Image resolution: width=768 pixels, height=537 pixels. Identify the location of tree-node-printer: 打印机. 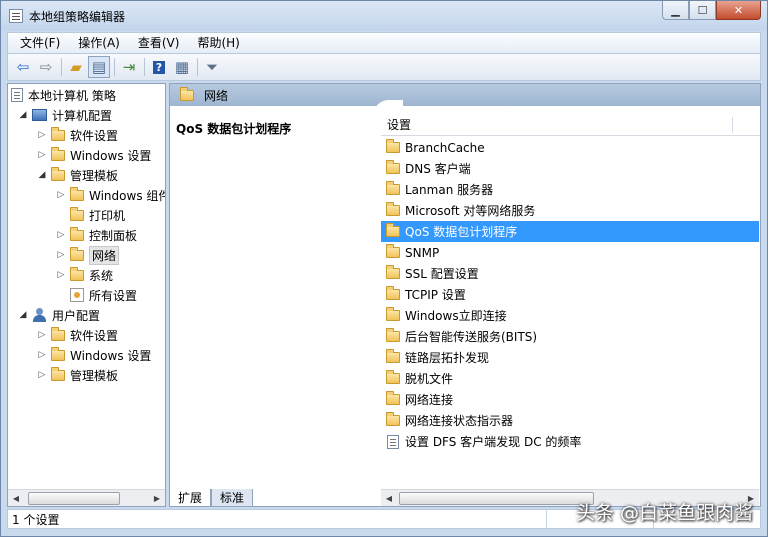
(97, 215).